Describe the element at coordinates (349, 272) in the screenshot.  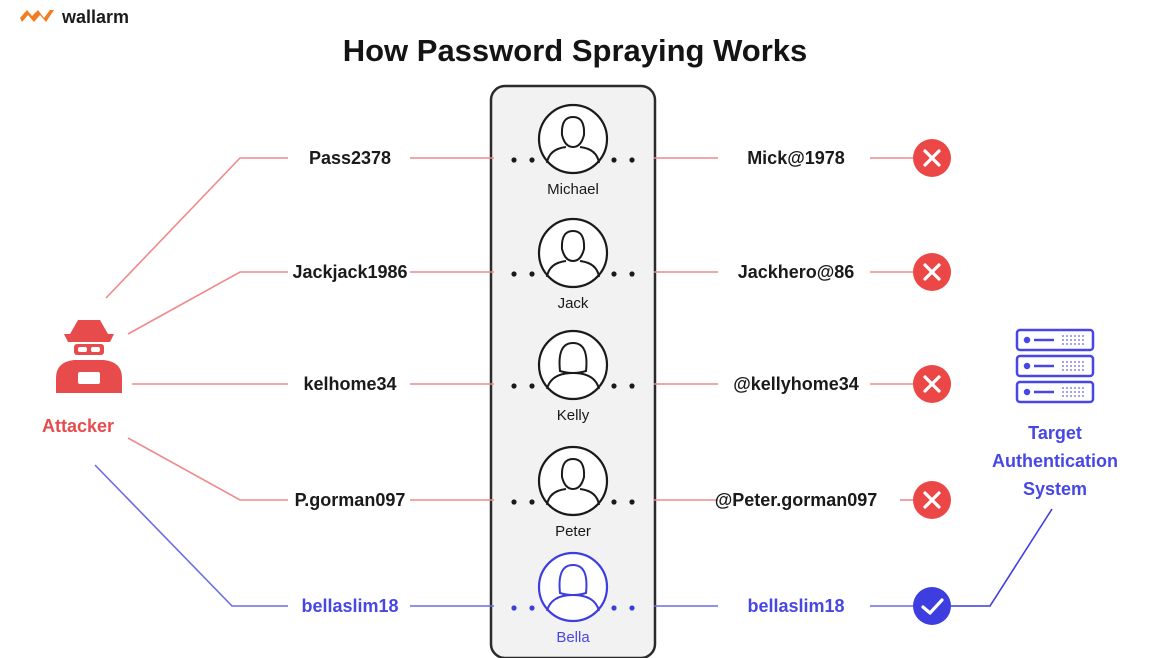
I see `row-jack-attempt-password: Jackjack1986` at that location.